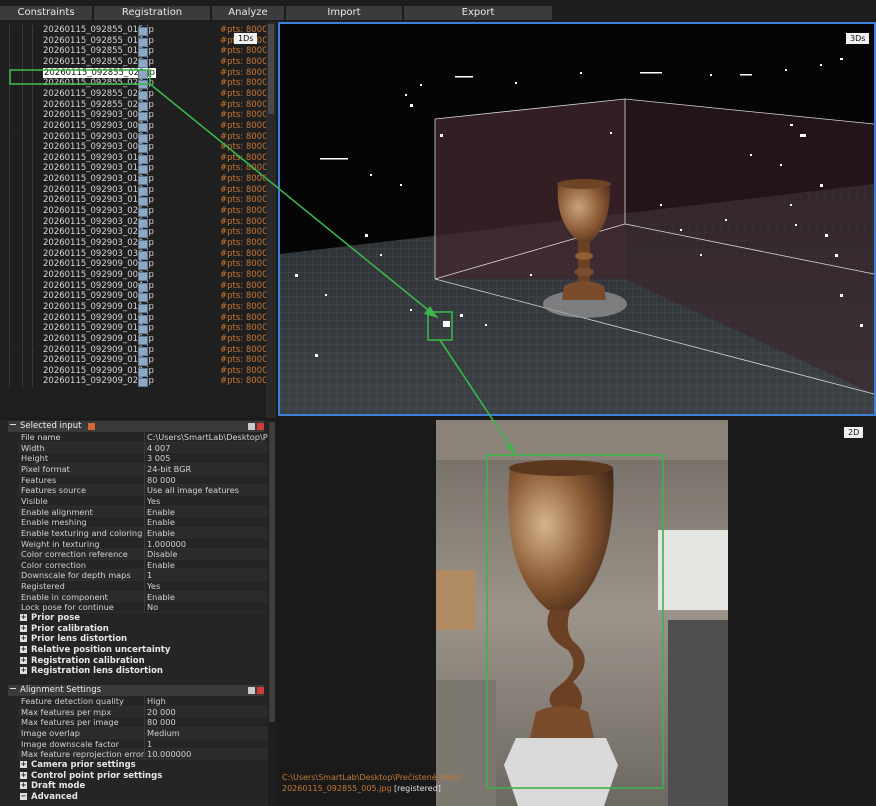 The image size is (876, 806). I want to click on tab-registration: Registration, so click(152, 13).